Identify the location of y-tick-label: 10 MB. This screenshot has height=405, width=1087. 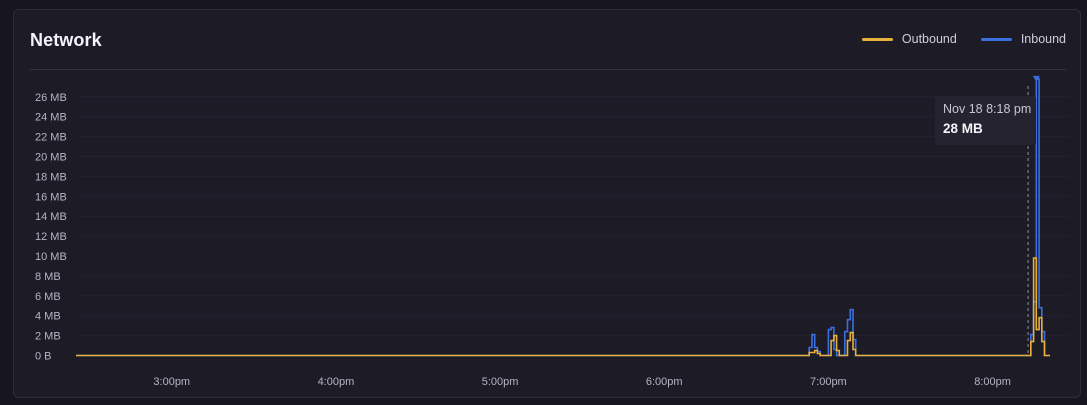
(51, 257).